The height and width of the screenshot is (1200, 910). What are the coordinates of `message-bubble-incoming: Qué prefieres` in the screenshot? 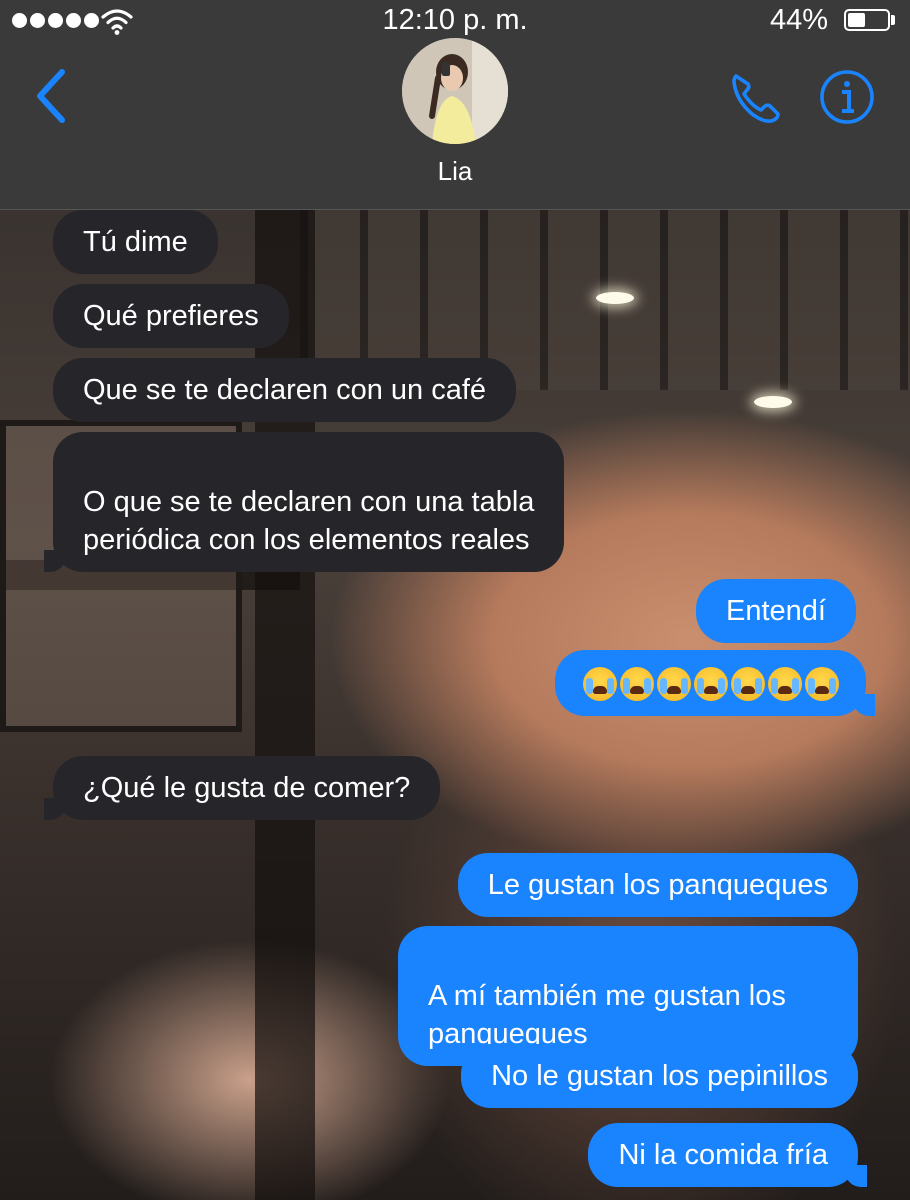 It's located at (171, 316).